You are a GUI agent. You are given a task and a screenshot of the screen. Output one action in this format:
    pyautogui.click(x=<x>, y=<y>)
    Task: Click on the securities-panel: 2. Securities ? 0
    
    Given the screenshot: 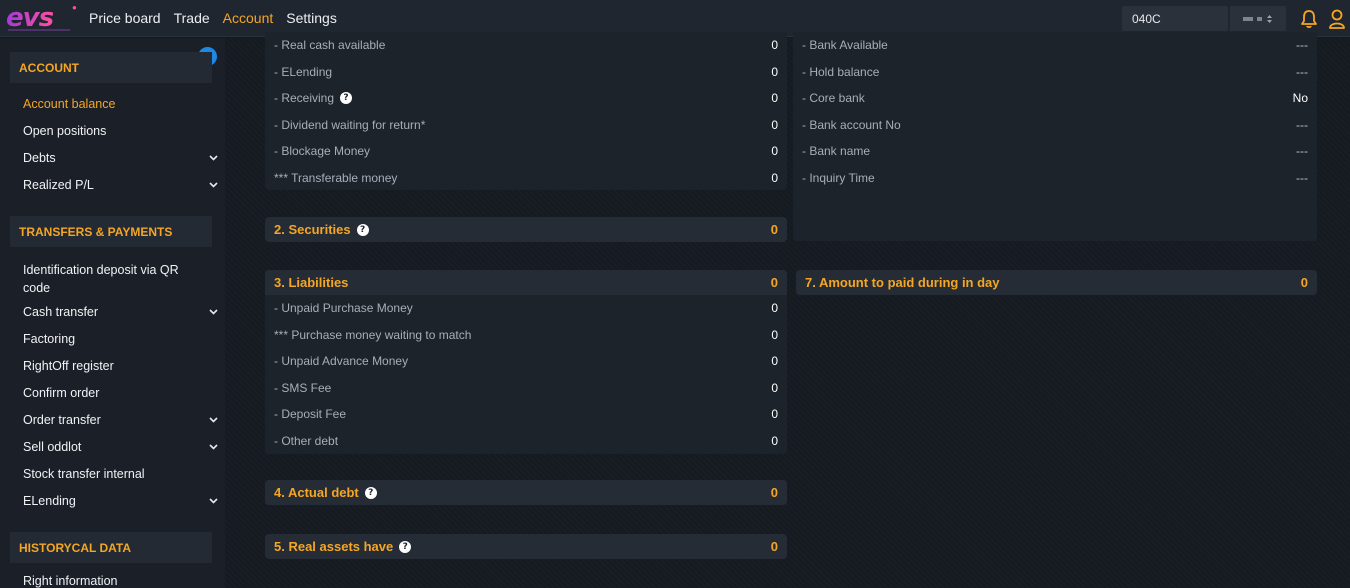 What is the action you would take?
    pyautogui.click(x=526, y=229)
    